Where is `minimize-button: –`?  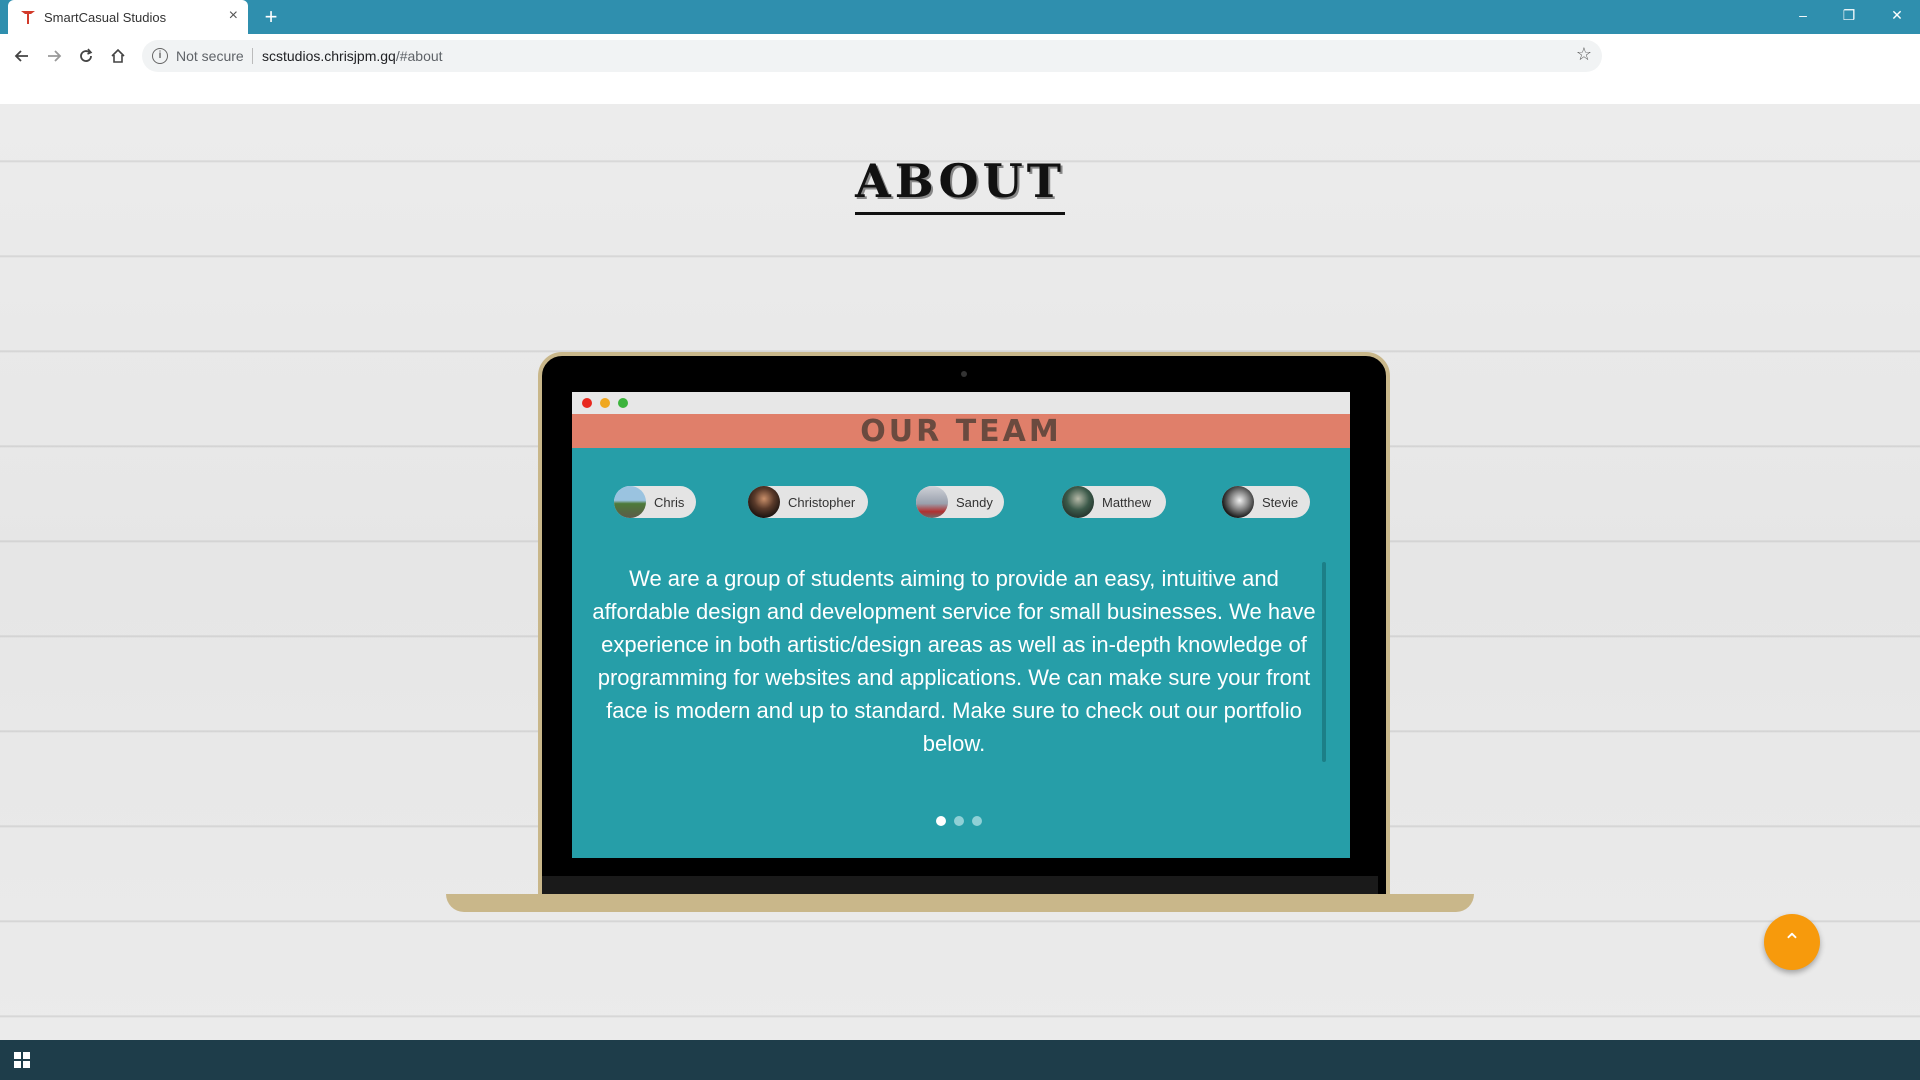
minimize-button: – is located at coordinates (1803, 15).